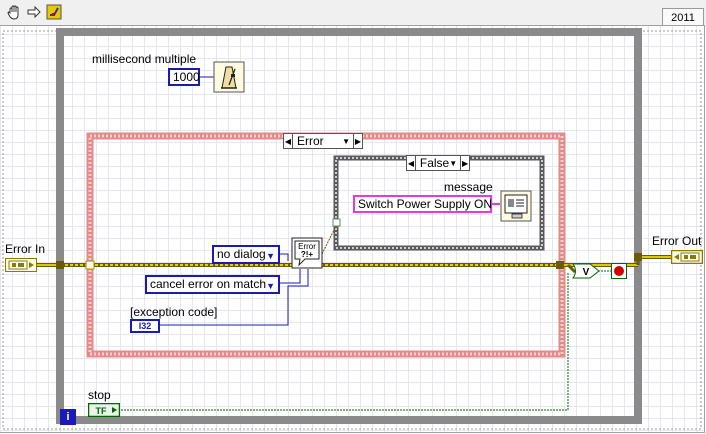  I want to click on iteration-label: i, so click(68, 417).